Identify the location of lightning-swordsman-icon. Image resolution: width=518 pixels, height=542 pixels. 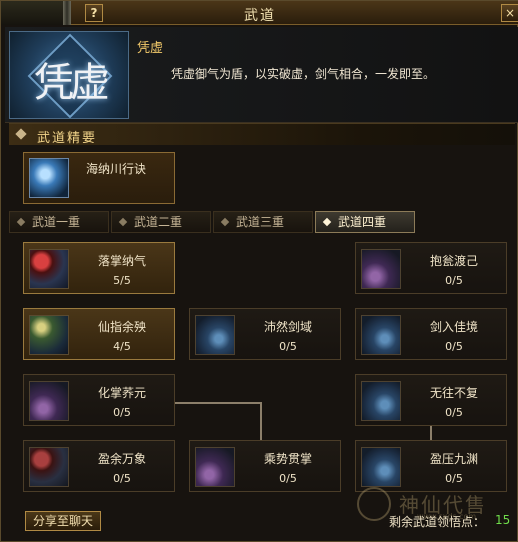
(49, 178).